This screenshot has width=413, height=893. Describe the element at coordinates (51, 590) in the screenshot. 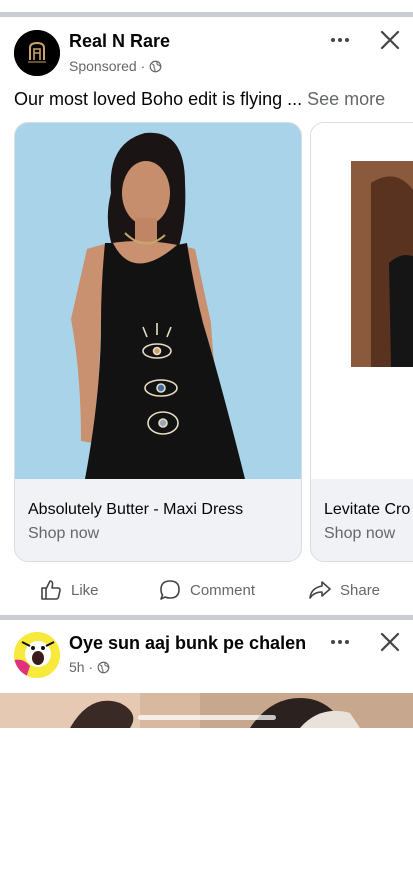

I see `thumbs-up-icon` at that location.